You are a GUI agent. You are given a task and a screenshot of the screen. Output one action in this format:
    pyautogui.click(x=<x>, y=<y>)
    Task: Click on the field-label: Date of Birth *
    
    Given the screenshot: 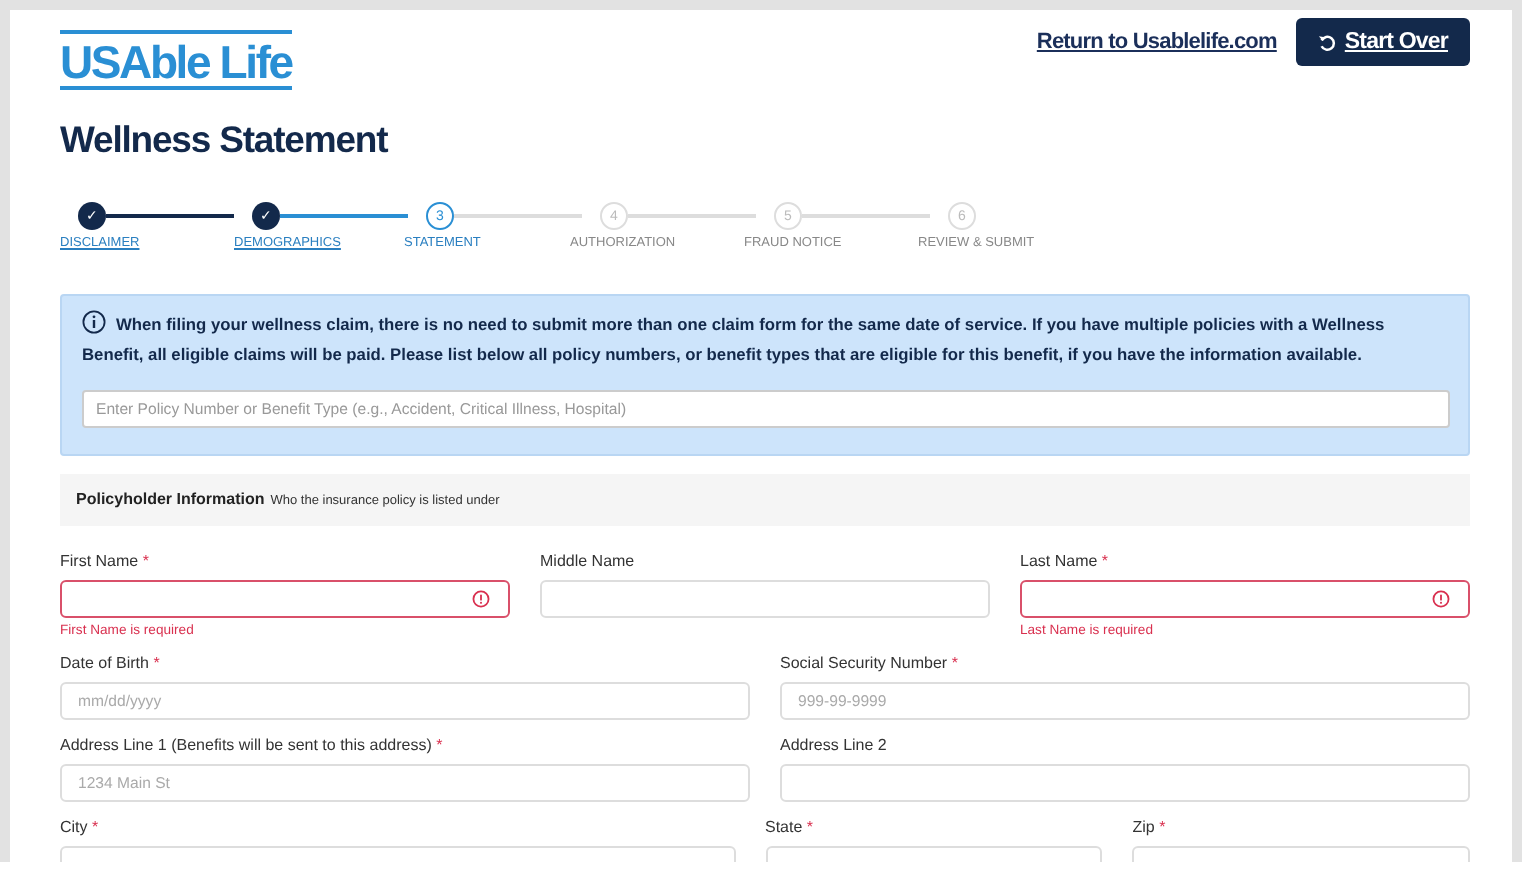 What is the action you would take?
    pyautogui.click(x=111, y=663)
    